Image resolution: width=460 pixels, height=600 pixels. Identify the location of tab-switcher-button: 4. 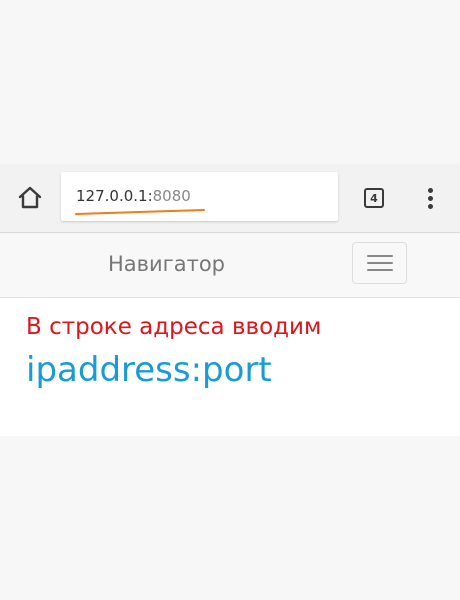
(374, 198).